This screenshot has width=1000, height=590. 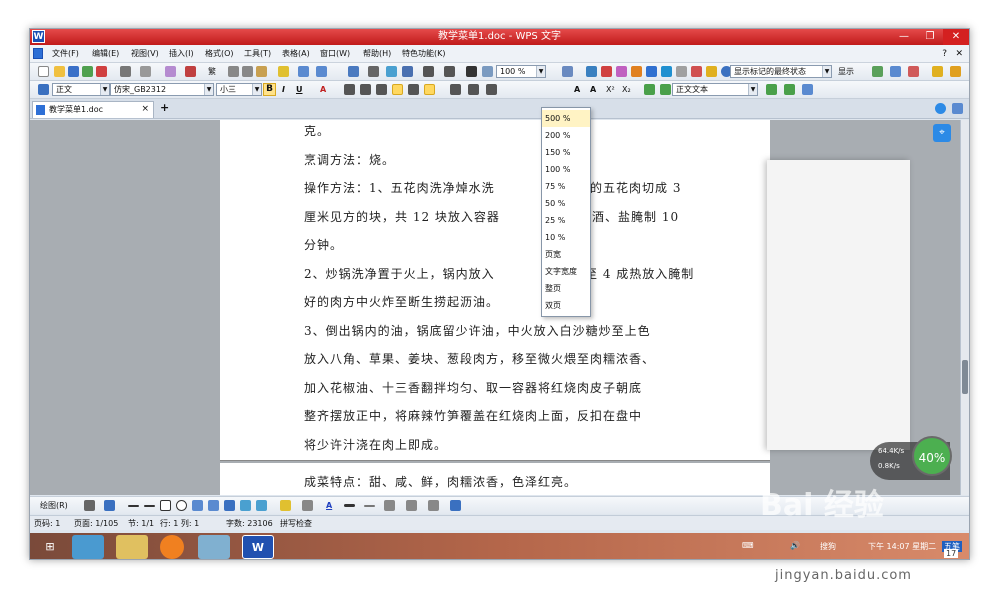 I want to click on zoom-option-text-width: 文字宽度, so click(x=566, y=271).